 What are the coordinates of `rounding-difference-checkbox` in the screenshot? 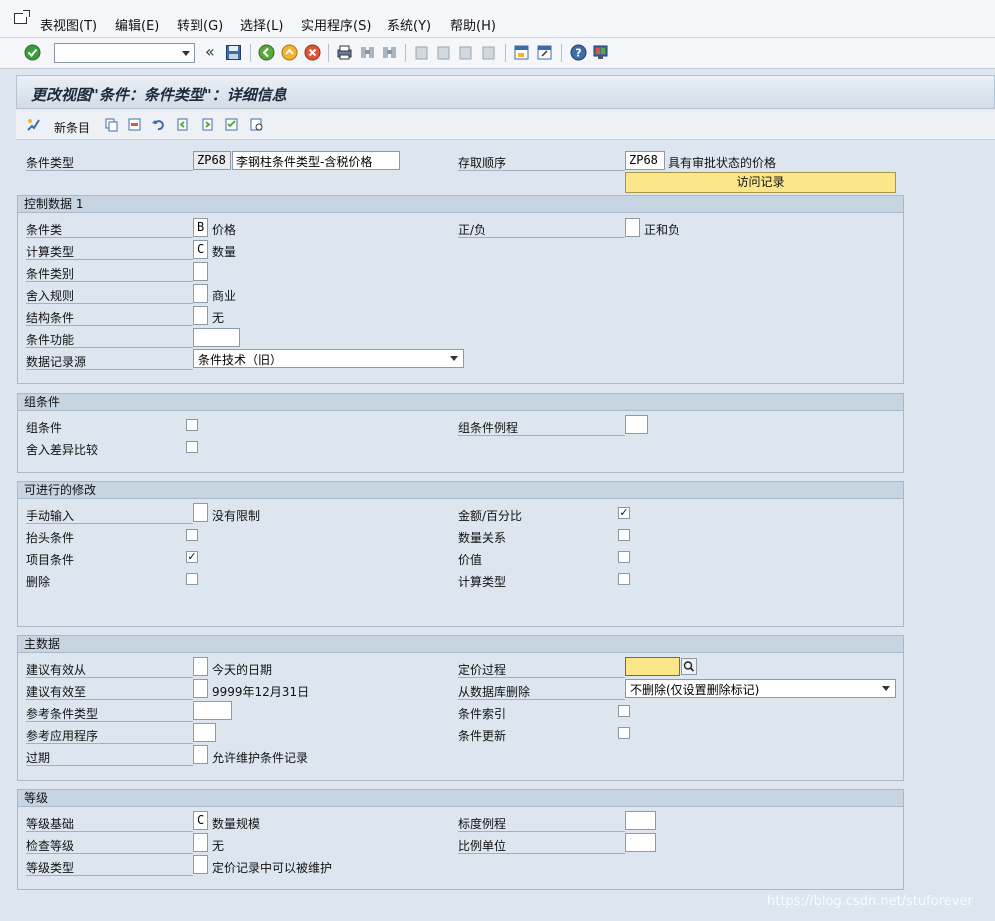 It's located at (192, 447).